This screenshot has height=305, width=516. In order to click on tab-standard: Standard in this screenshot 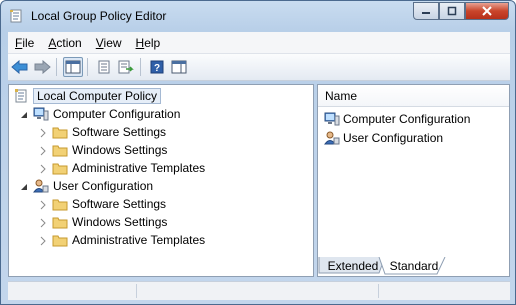, I will do `click(414, 265)`.